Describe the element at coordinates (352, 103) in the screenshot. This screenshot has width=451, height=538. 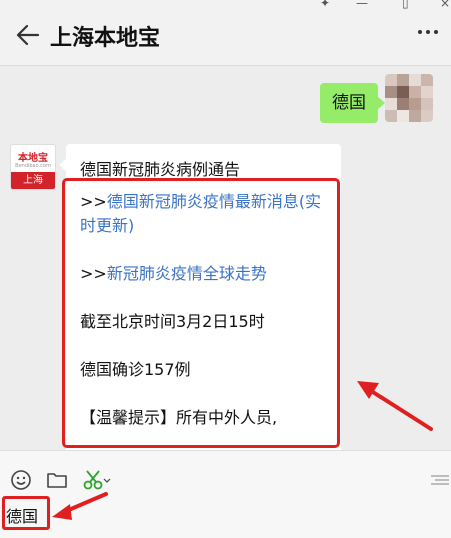
I see `outgoing-message: 德国` at that location.